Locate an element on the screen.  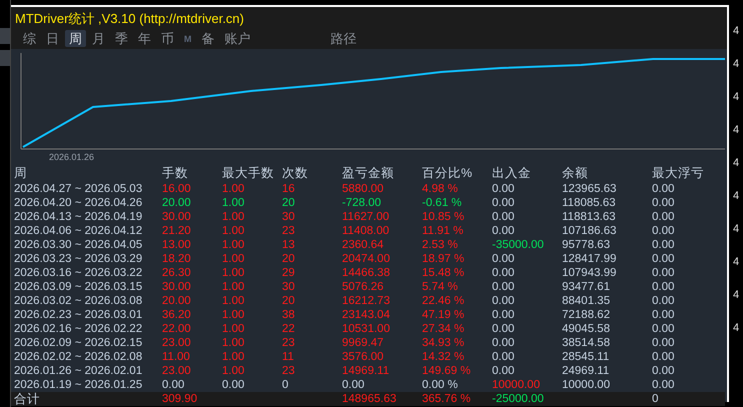
table-cell-text: 20.00 is located at coordinates (176, 203).